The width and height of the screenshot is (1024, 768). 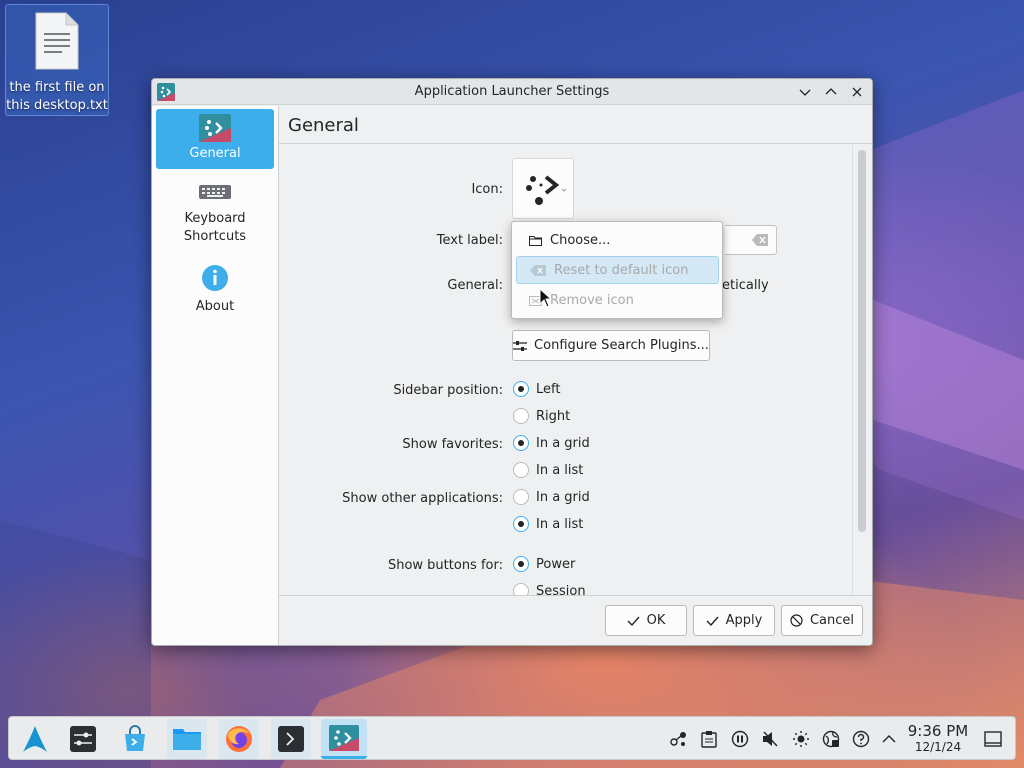 What do you see at coordinates (646, 620) in the screenshot?
I see `ok-button: OK` at bounding box center [646, 620].